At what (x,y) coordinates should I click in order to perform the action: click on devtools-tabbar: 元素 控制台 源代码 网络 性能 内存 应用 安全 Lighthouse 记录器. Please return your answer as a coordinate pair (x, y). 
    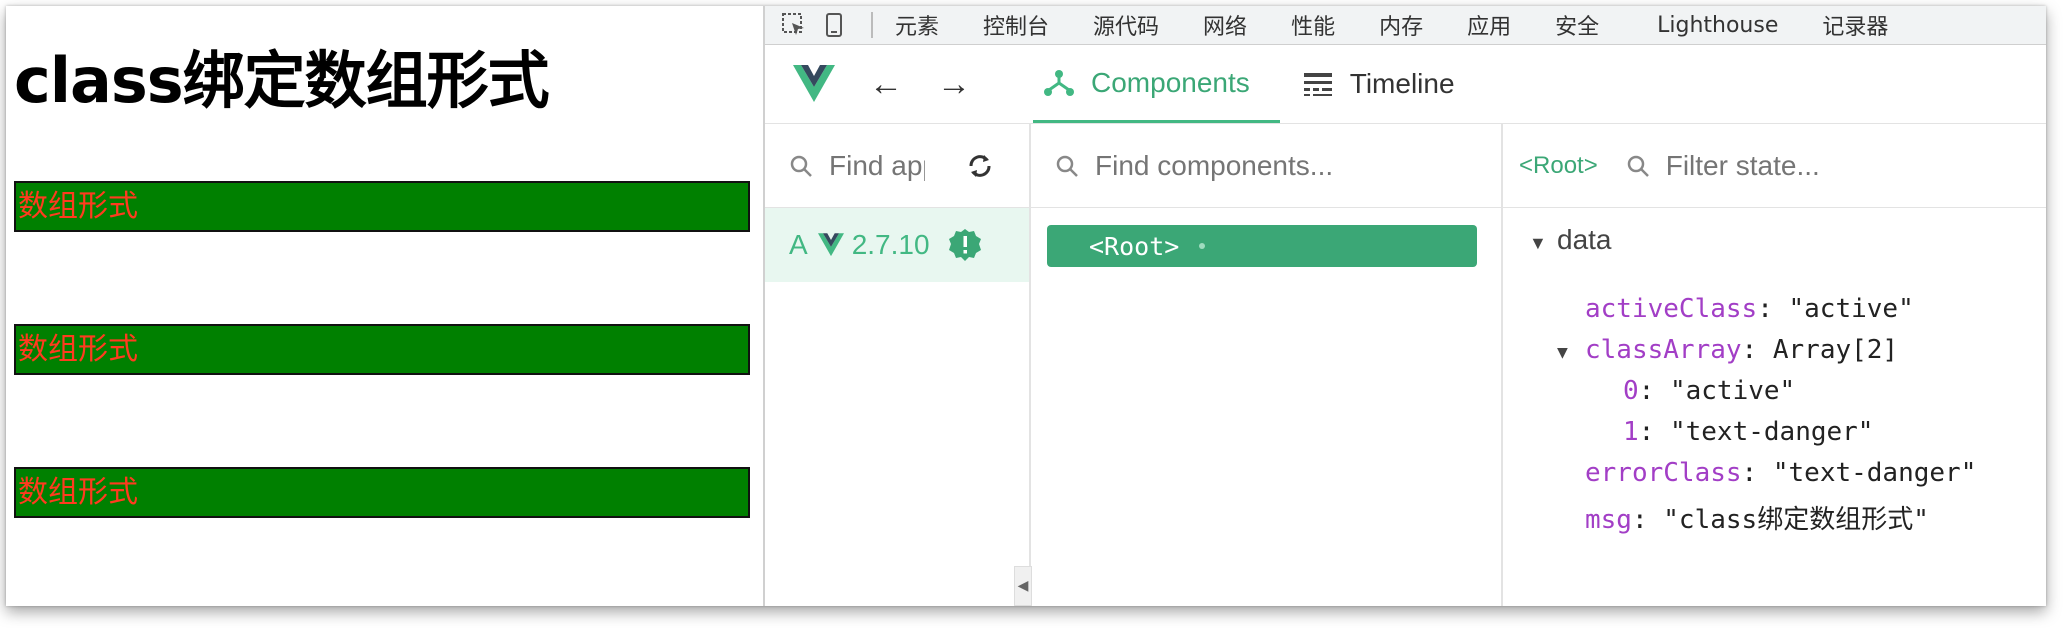
    Looking at the image, I should click on (1405, 25).